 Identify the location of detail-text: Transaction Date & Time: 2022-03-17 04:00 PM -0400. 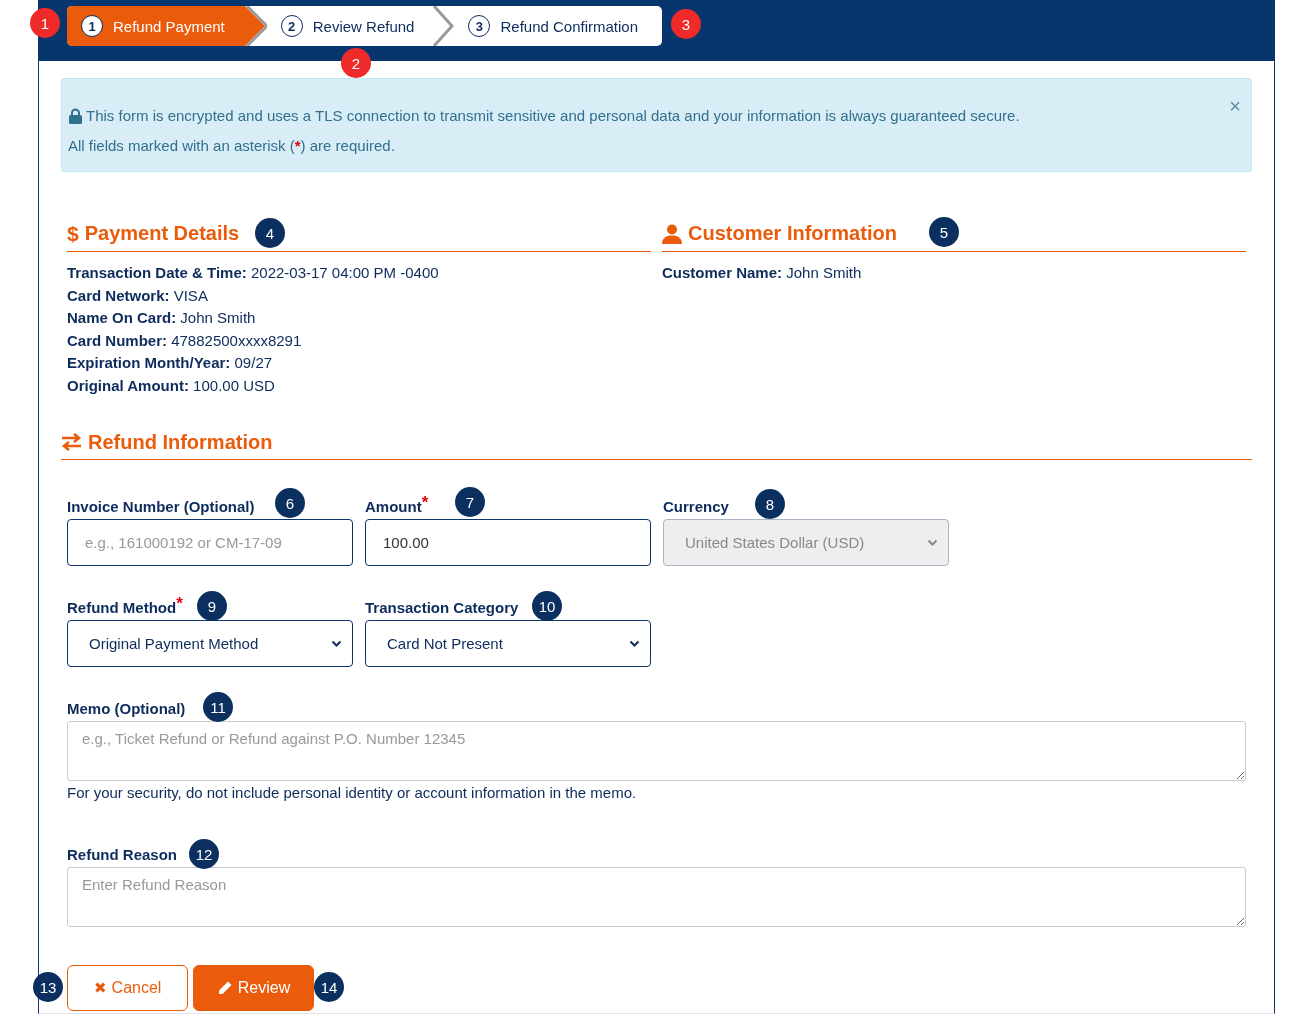
(253, 273).